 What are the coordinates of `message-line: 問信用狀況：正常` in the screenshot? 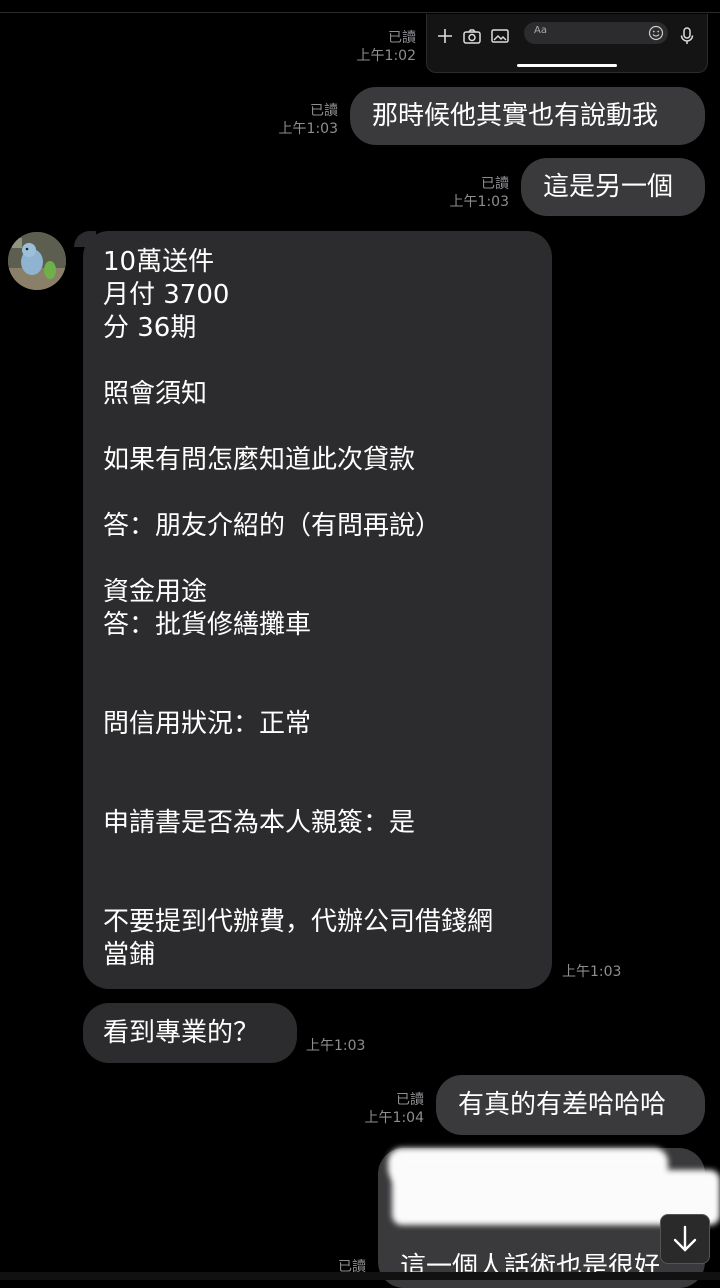 It's located at (207, 724).